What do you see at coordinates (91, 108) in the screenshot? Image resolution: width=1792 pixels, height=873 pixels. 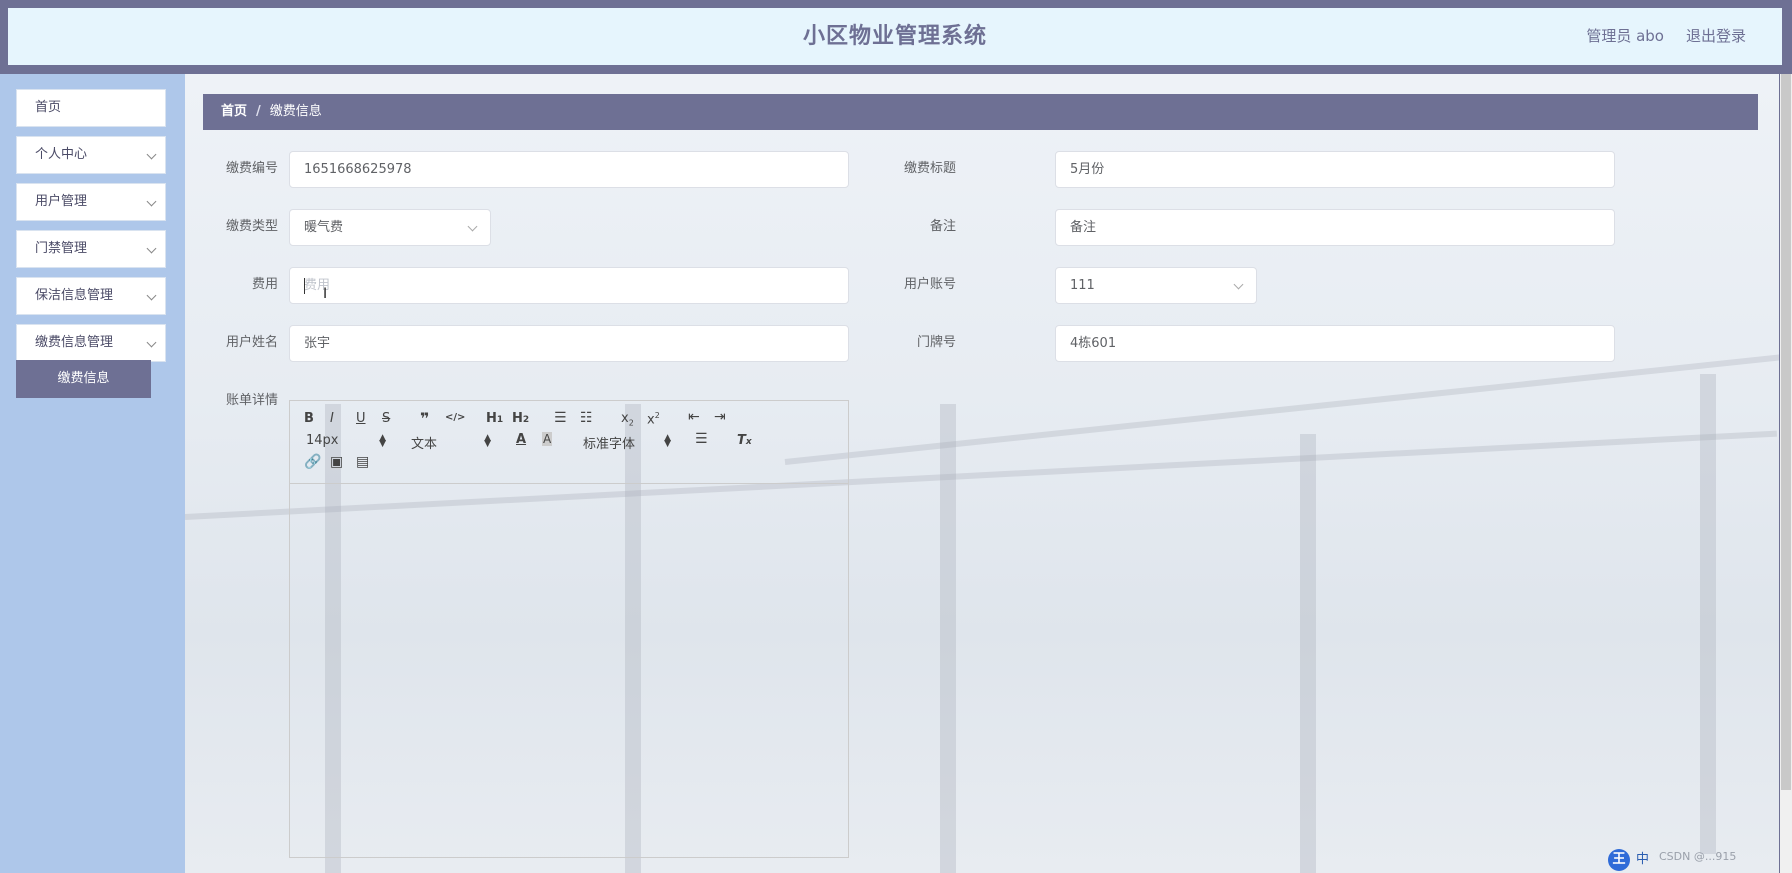 I see `sidebar-item-home: 首页` at bounding box center [91, 108].